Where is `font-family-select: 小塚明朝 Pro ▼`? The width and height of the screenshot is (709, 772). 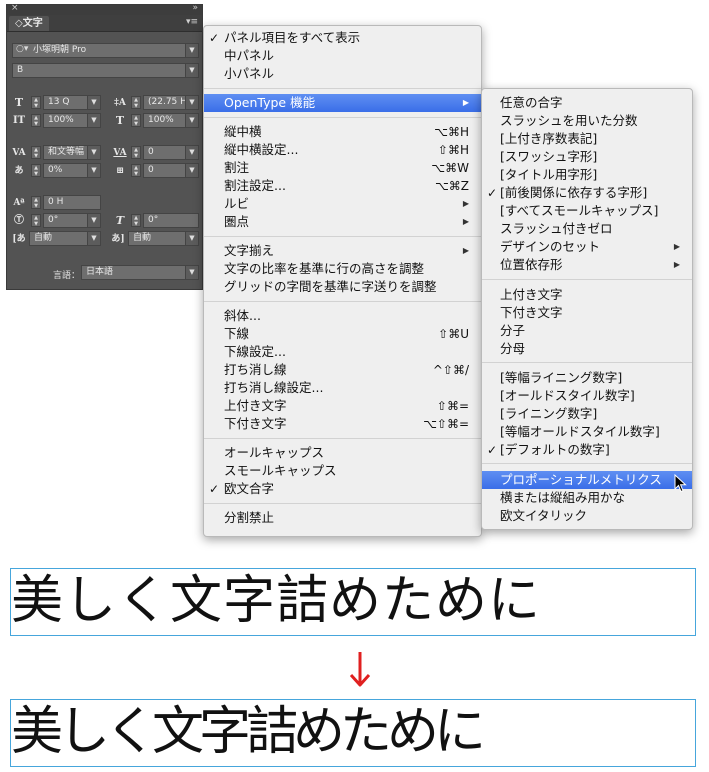
font-family-select: 小塚明朝 Pro ▼ is located at coordinates (105, 50).